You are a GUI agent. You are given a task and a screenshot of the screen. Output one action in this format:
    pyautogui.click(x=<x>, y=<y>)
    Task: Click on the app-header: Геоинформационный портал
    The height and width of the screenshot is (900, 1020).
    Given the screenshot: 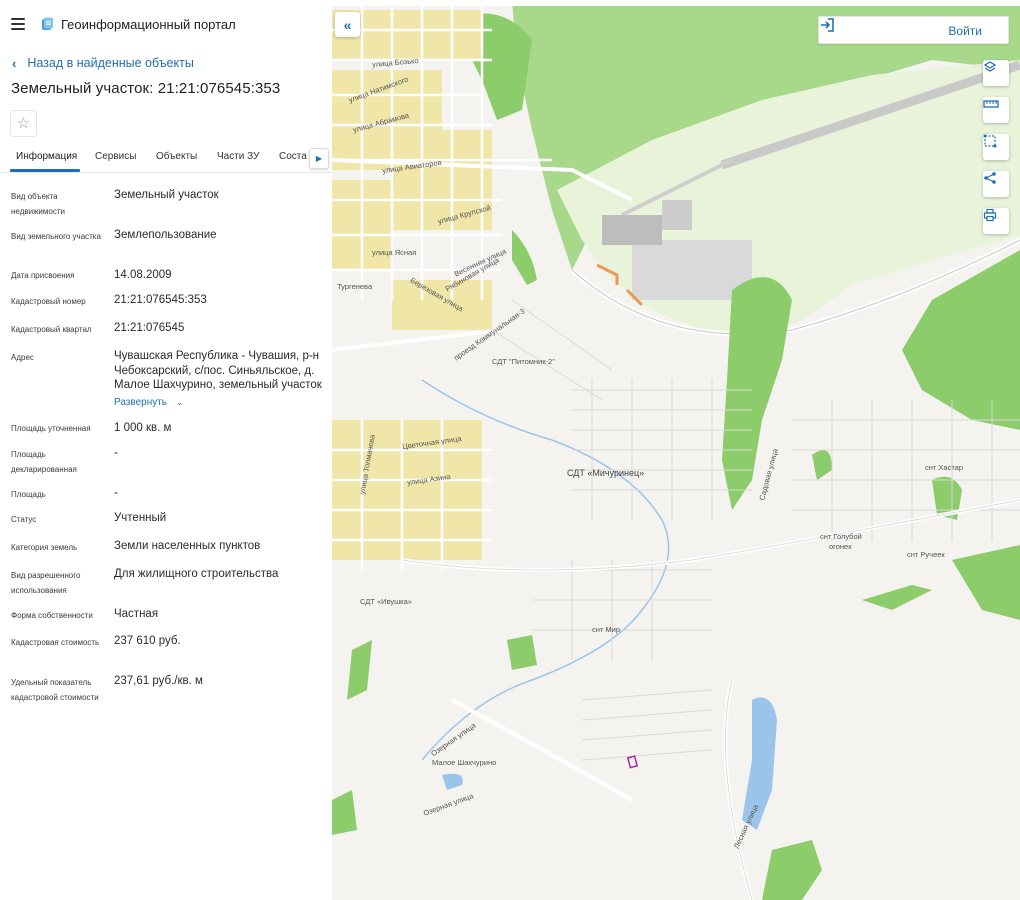 What is the action you would take?
    pyautogui.click(x=166, y=25)
    